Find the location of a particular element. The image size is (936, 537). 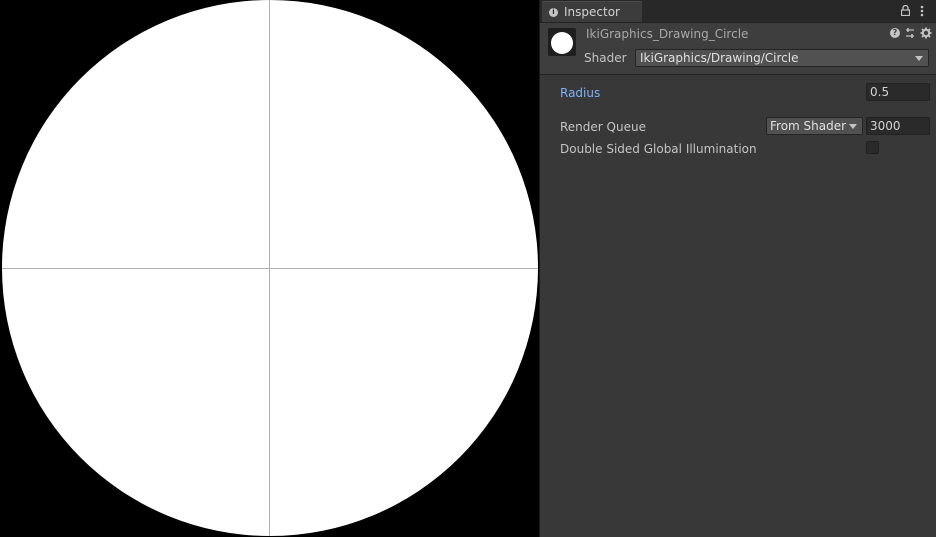

tab-inspector: i Inspector is located at coordinates (592, 11).